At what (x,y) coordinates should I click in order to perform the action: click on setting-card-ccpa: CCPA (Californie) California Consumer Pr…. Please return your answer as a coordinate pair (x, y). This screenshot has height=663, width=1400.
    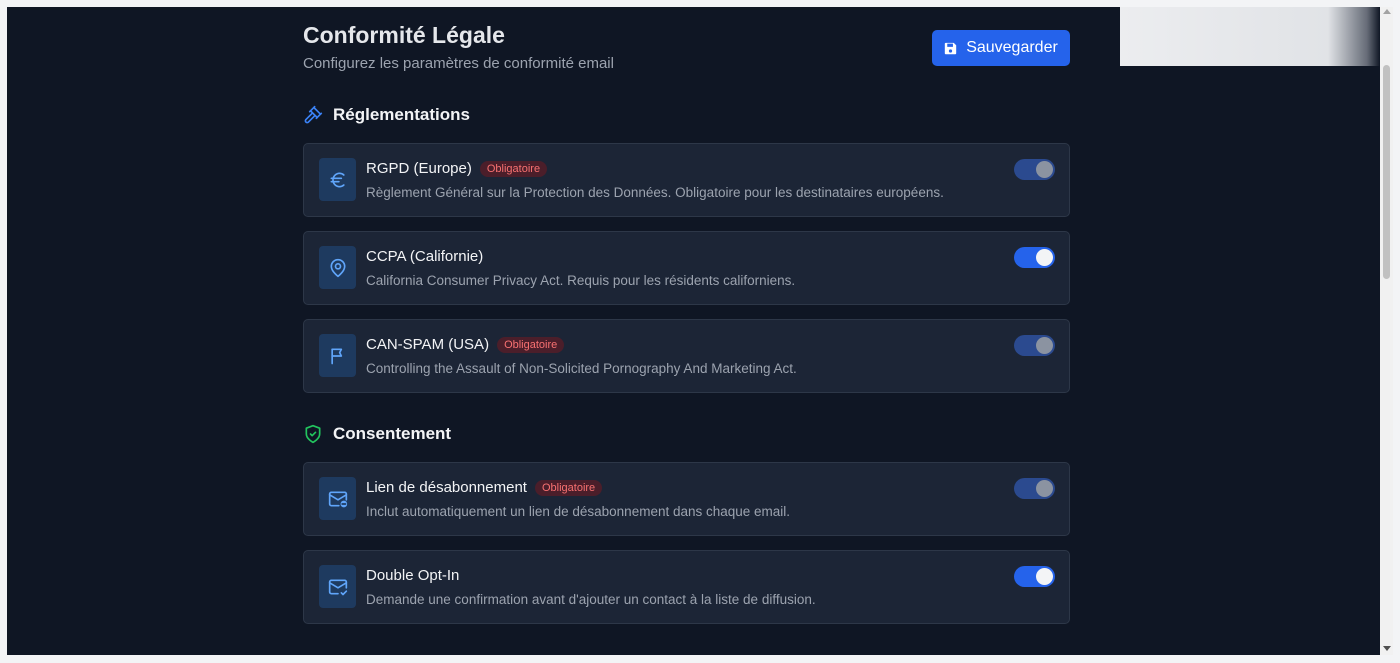
    Looking at the image, I should click on (686, 268).